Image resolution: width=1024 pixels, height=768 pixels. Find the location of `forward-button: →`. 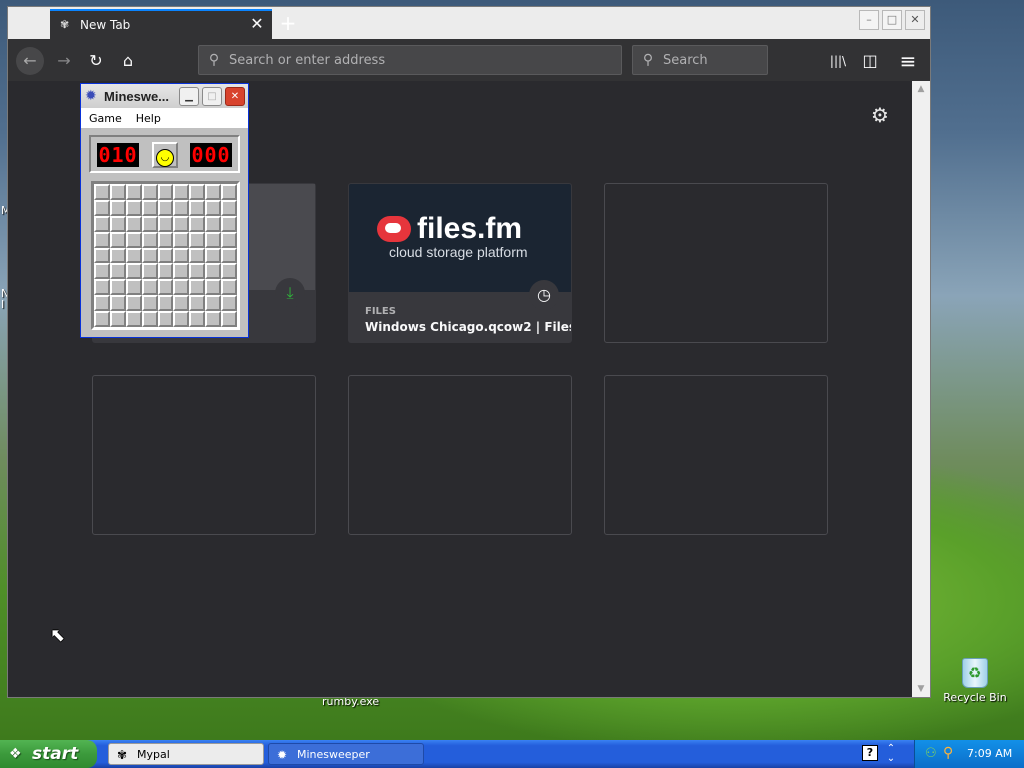

forward-button: → is located at coordinates (64, 61).